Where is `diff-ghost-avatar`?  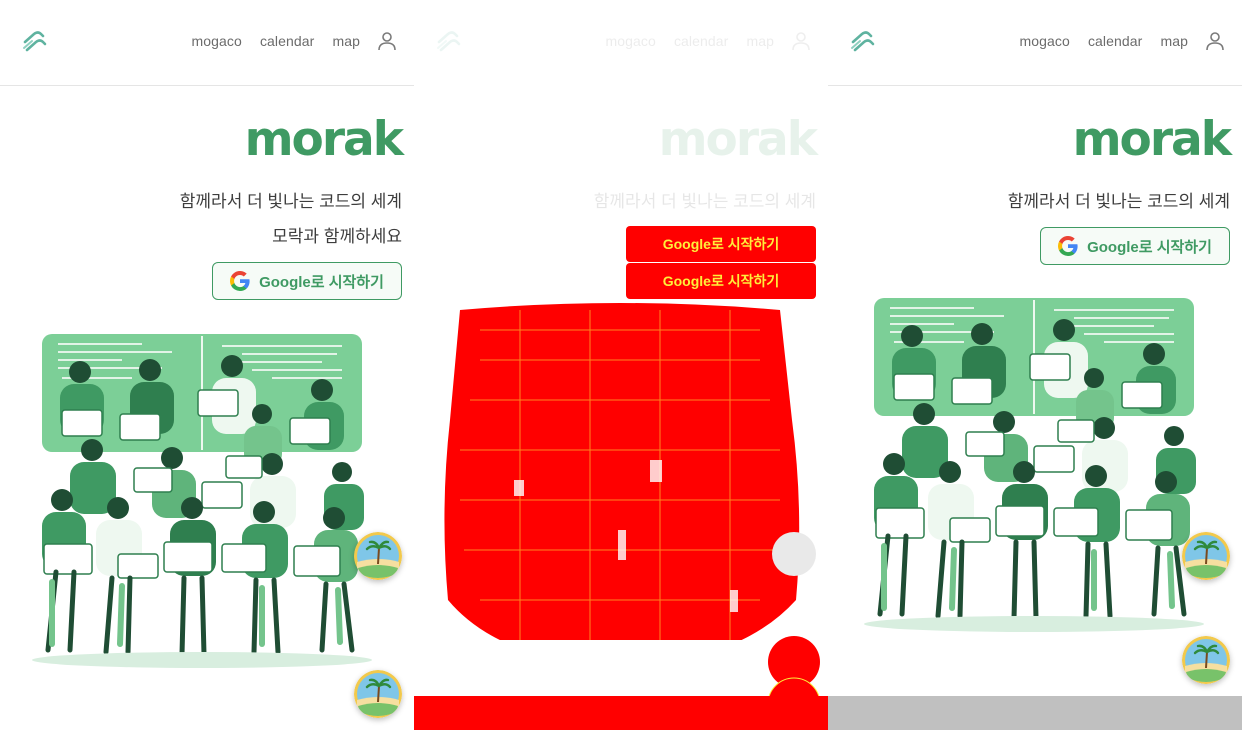 diff-ghost-avatar is located at coordinates (794, 554).